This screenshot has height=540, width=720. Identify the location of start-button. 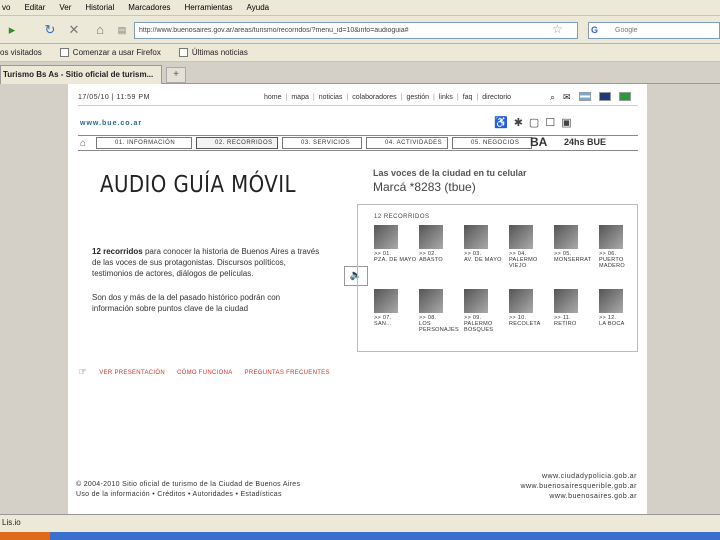
(25, 536).